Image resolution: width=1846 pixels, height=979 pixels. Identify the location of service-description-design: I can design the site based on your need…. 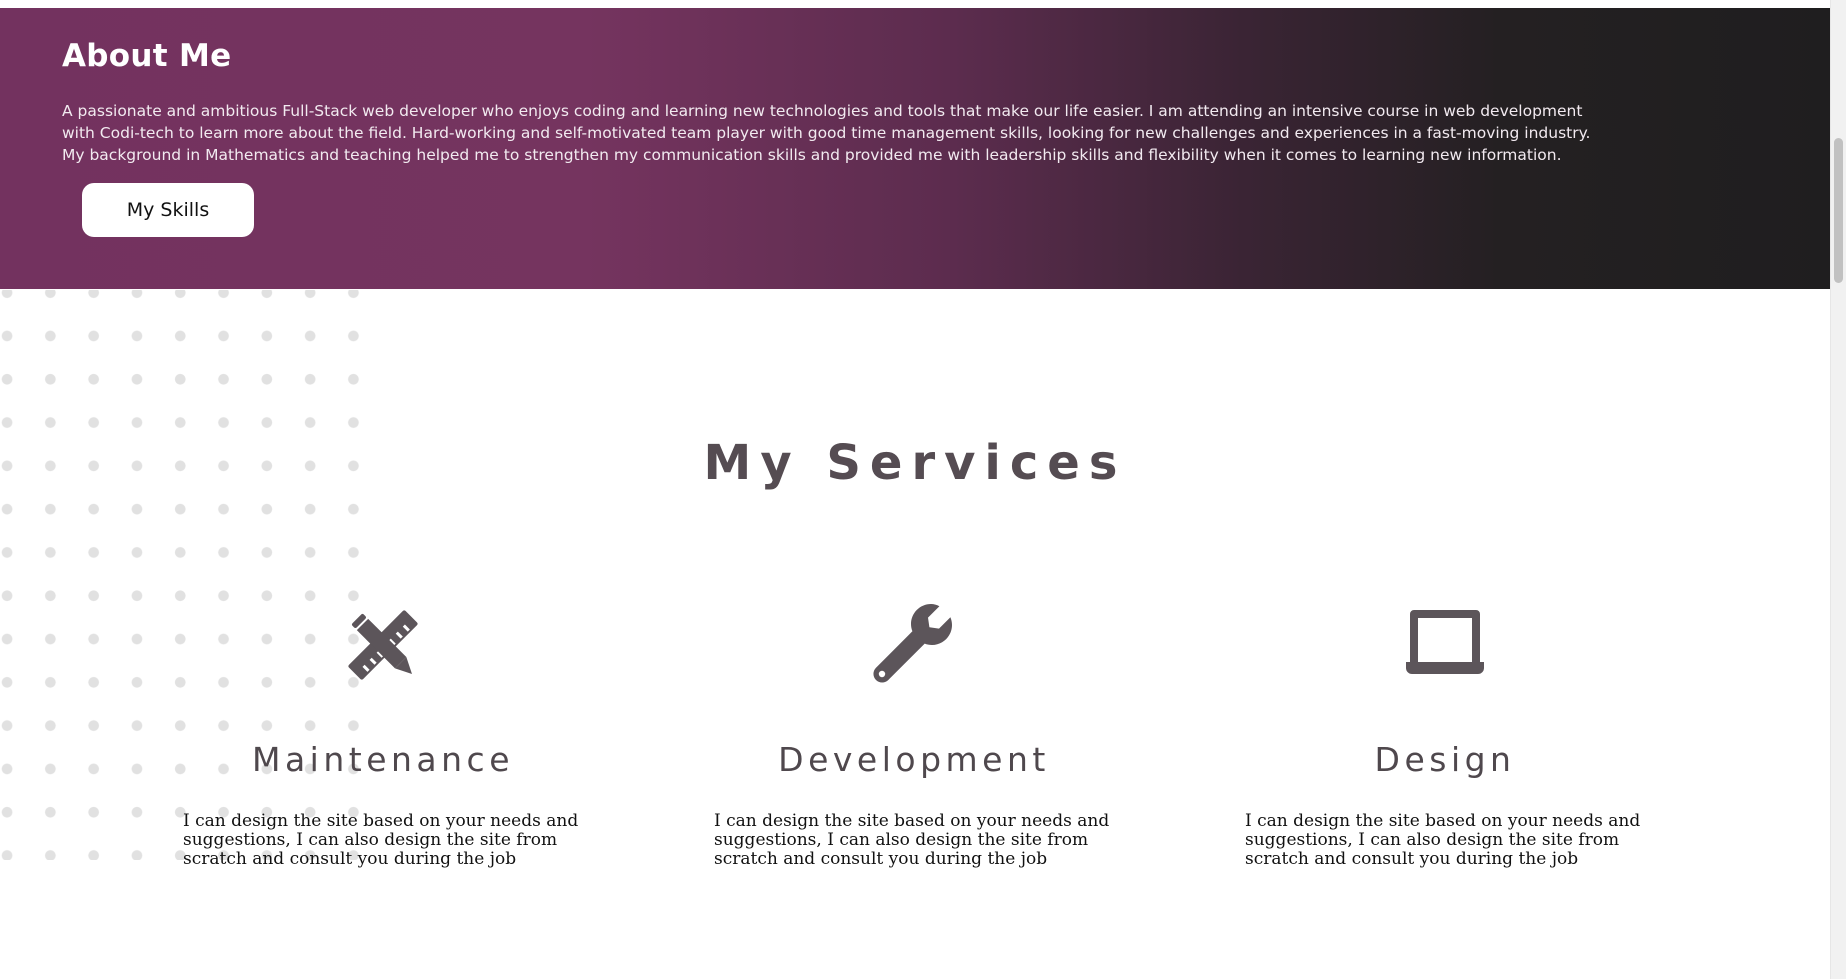
(1443, 840).